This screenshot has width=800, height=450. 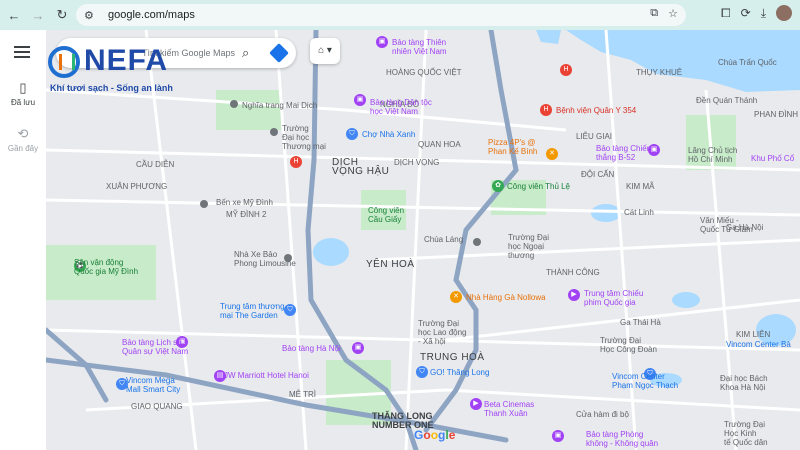 I want to click on cau-giay-lake, so click(x=331, y=252).